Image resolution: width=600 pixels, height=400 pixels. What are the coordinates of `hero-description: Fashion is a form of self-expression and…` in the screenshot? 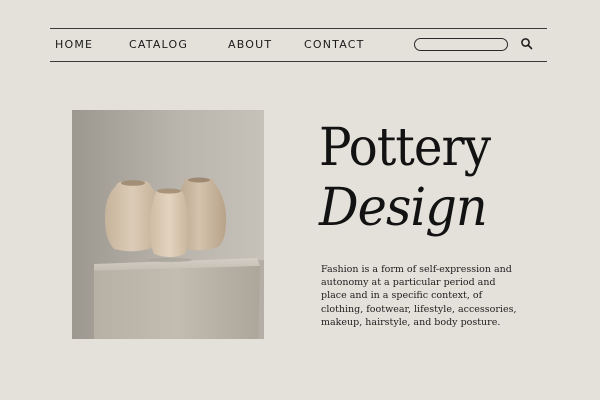 It's located at (419, 296).